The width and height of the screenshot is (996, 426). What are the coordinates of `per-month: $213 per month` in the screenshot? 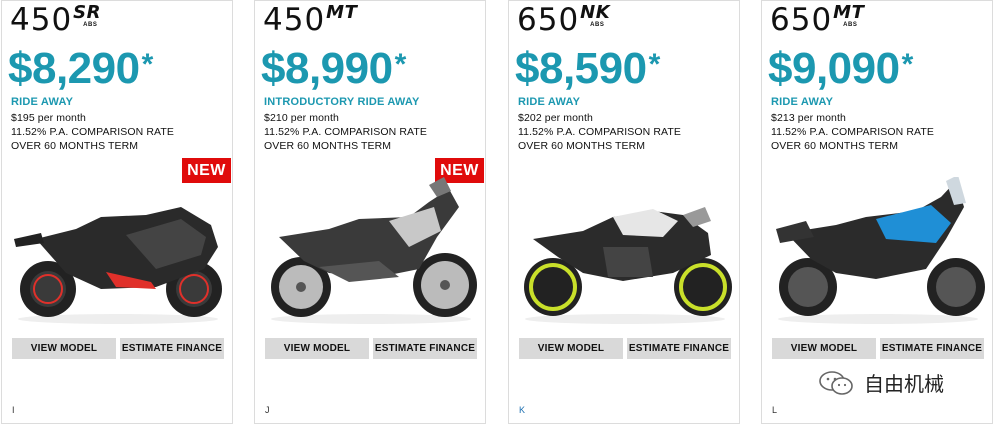 It's located at (808, 118).